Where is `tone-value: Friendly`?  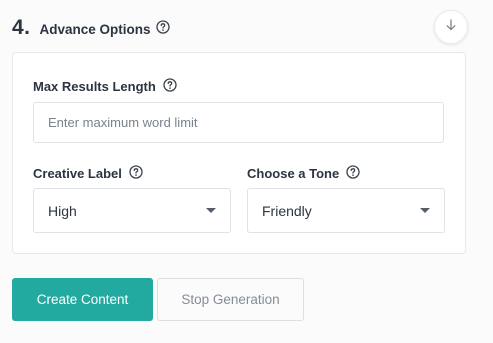
tone-value: Friendly is located at coordinates (287, 210).